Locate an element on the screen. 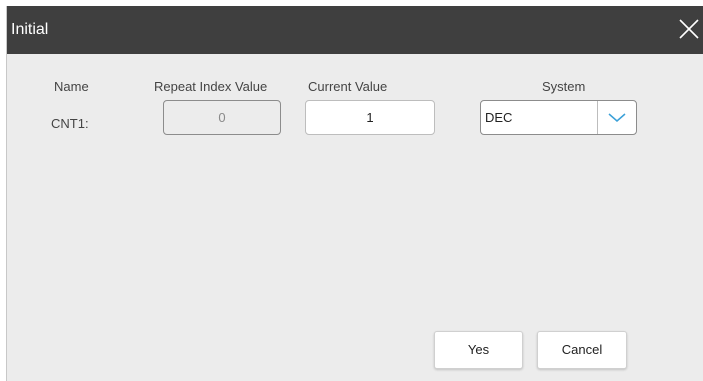 Image resolution: width=703 pixels, height=381 pixels. header-repeat-index-value: Repeat Index Value is located at coordinates (211, 86).